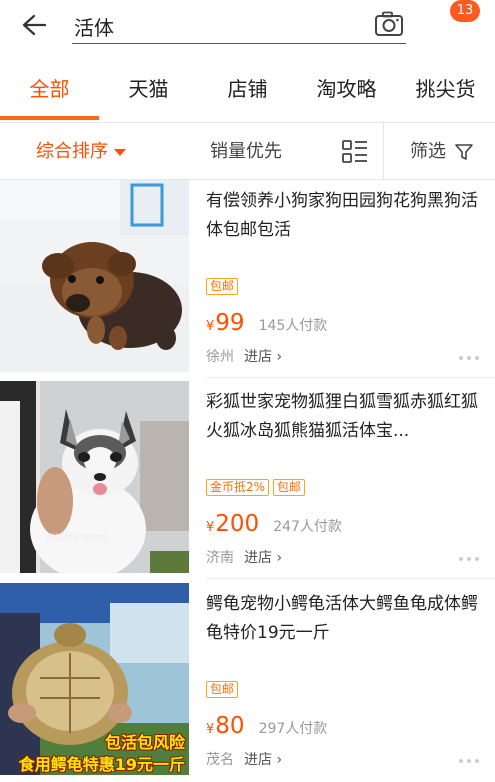 The height and width of the screenshot is (782, 495). What do you see at coordinates (220, 558) in the screenshot?
I see `product-location: 济南` at bounding box center [220, 558].